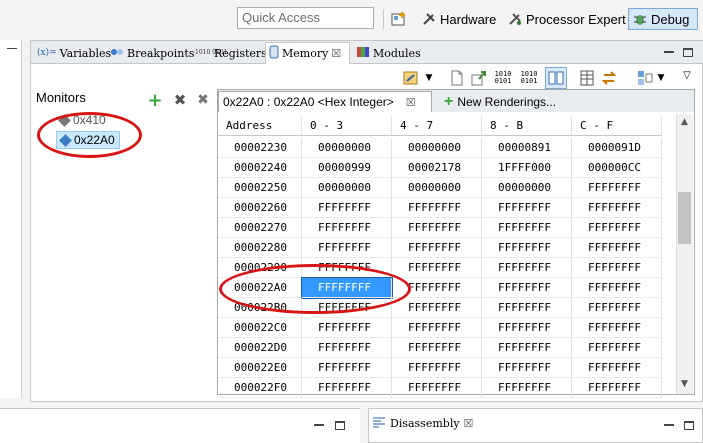 The width and height of the screenshot is (703, 443). What do you see at coordinates (399, 19) in the screenshot?
I see `open-perspective-icon` at bounding box center [399, 19].